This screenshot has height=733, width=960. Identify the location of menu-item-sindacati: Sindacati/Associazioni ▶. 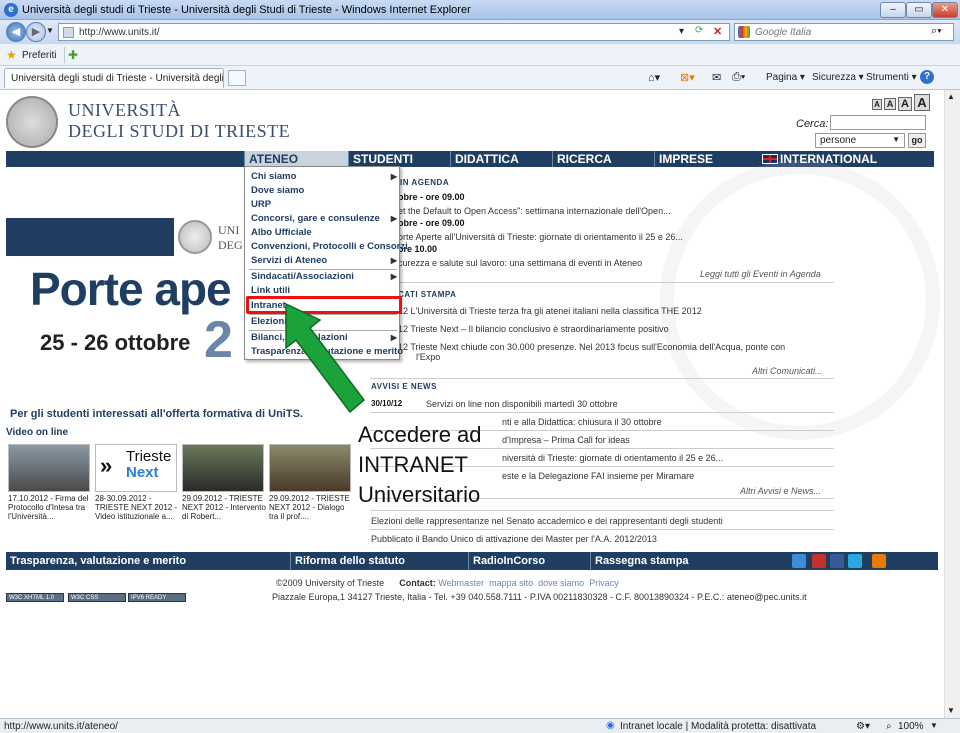
(324, 276).